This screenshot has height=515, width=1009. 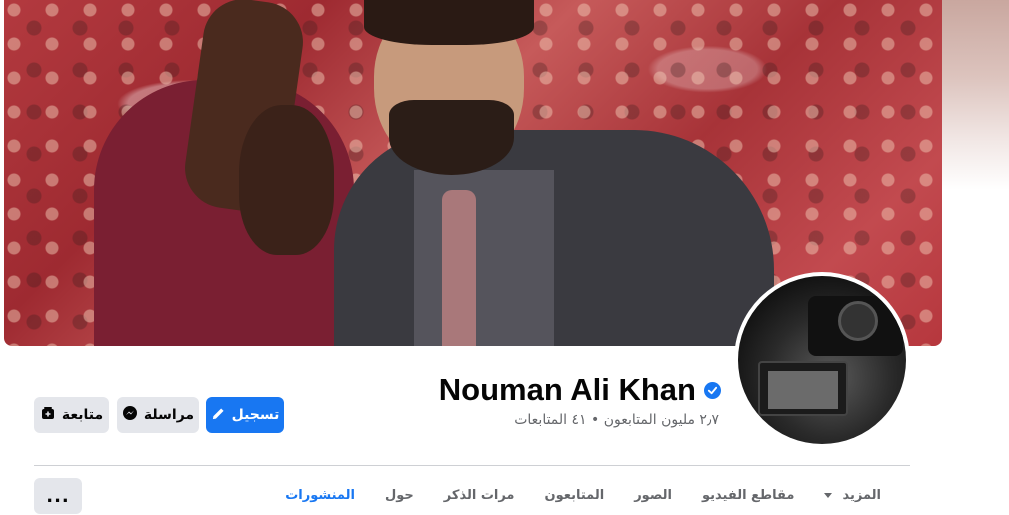 I want to click on register-button: تسجيل, so click(x=245, y=415).